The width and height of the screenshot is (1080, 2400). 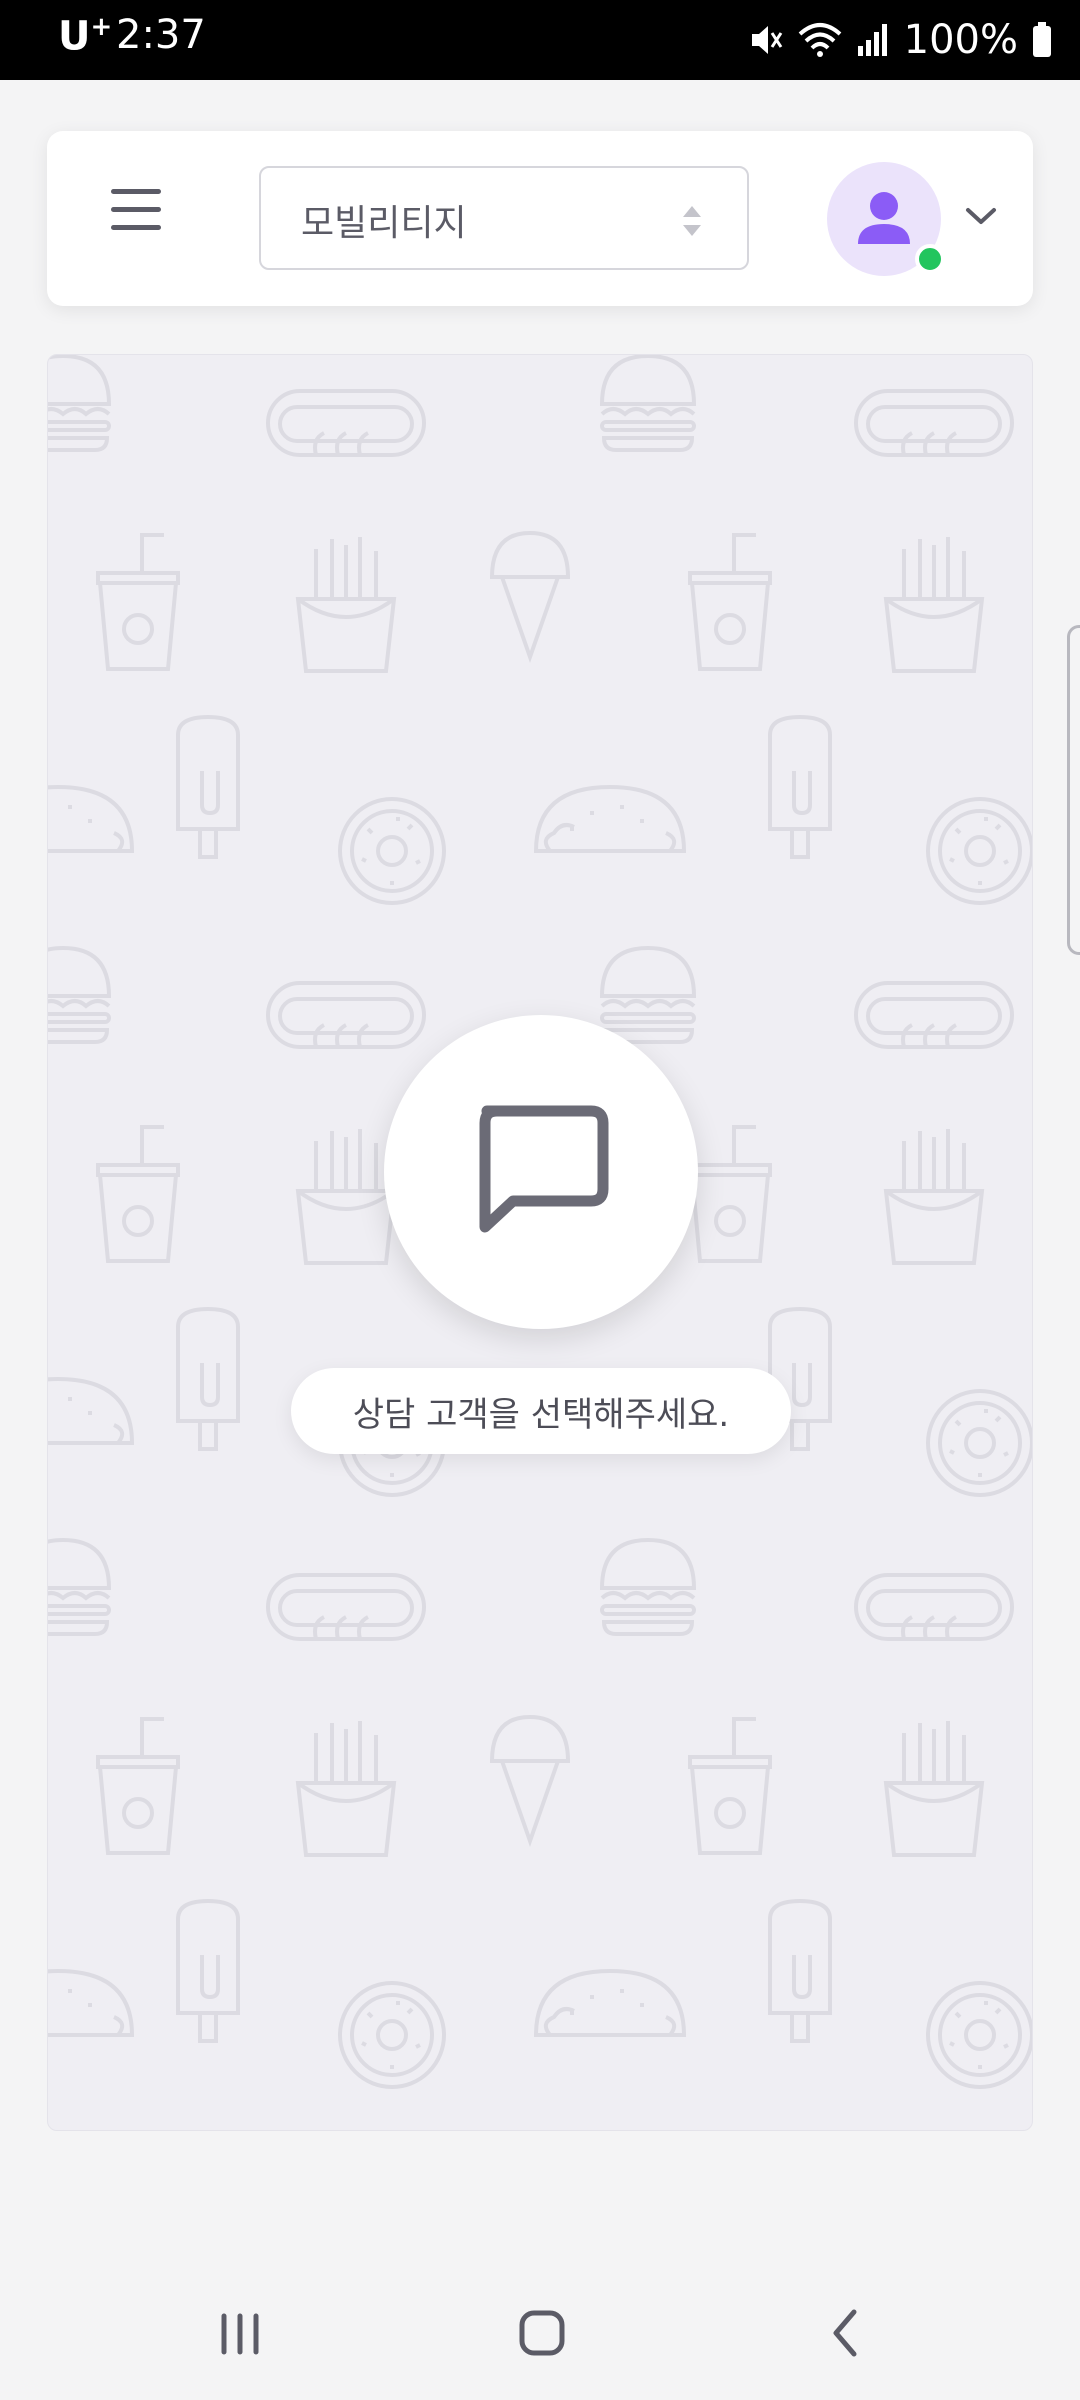 I want to click on home-icon, so click(x=542, y=2332).